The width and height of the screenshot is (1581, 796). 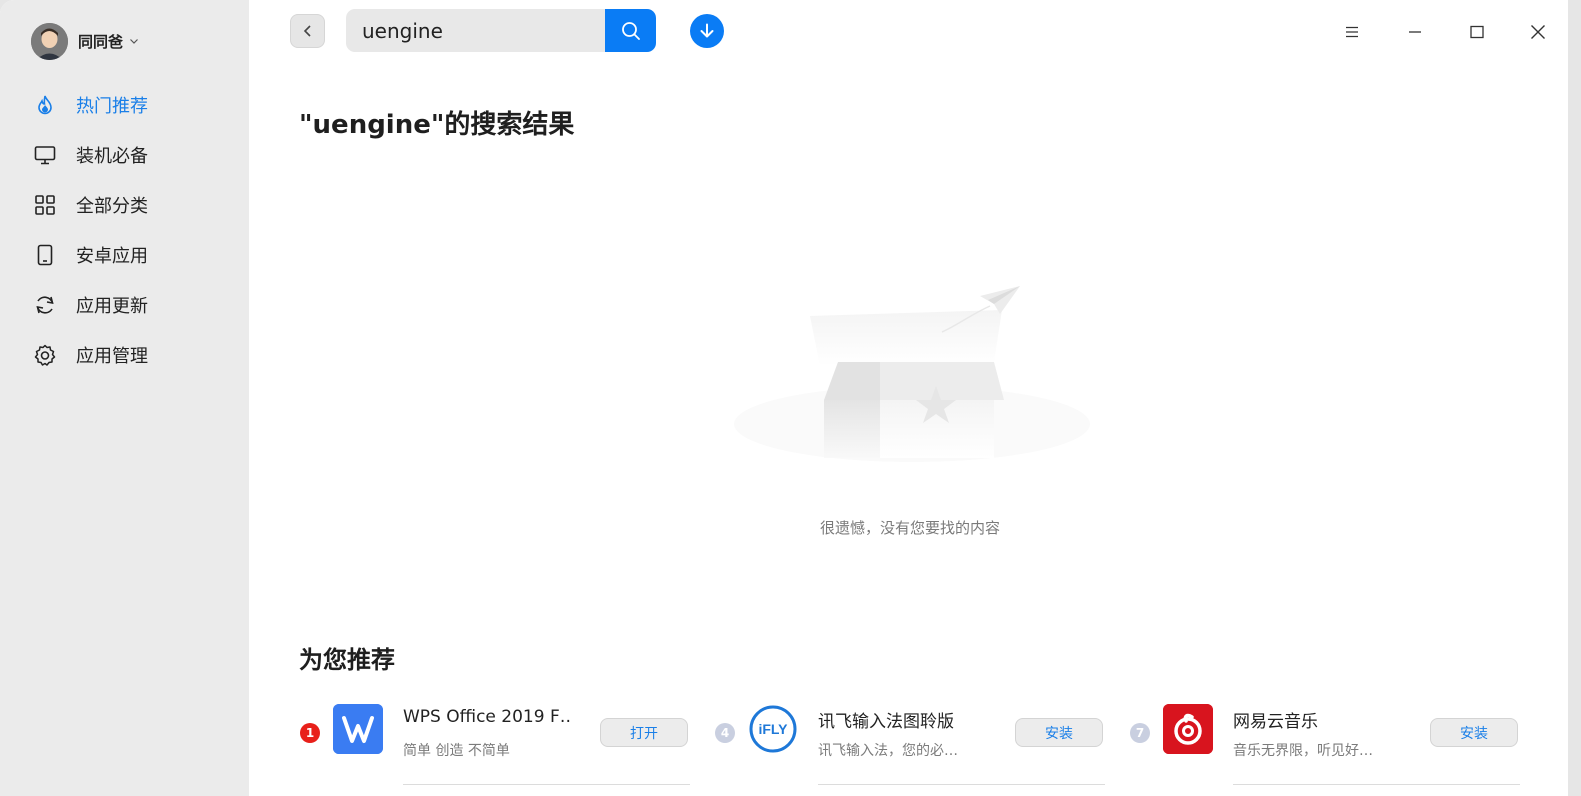 I want to click on close-button, so click(x=1538, y=32).